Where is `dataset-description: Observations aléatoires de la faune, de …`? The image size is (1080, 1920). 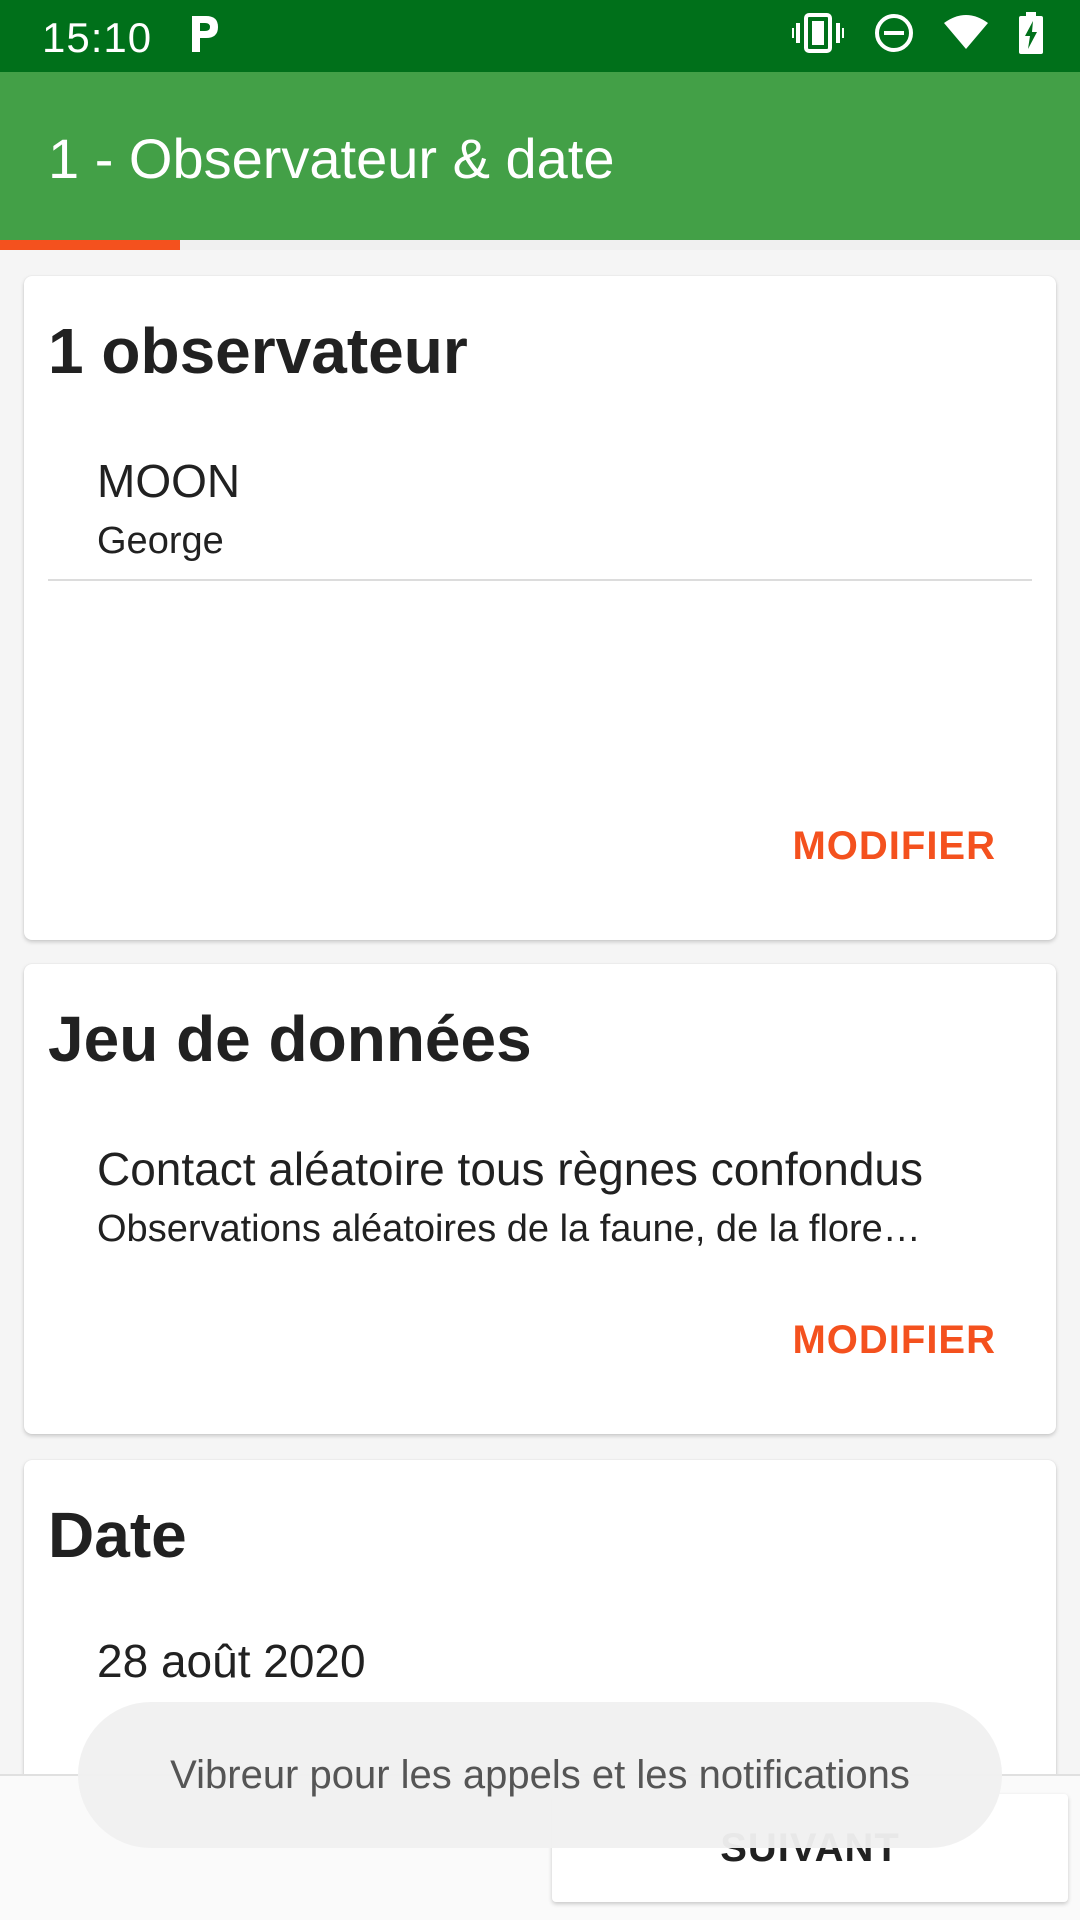
dataset-description: Observations aléatoires de la faune, de … is located at coordinates (509, 1229).